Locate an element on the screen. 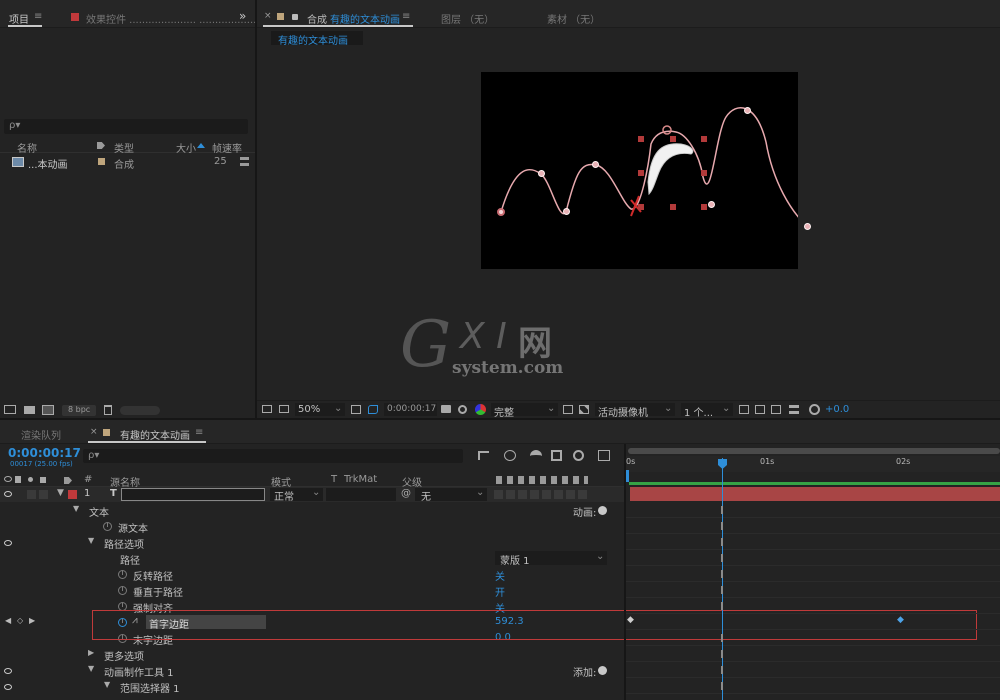 This screenshot has width=1000, height=700. layer-switches is located at coordinates (541, 494).